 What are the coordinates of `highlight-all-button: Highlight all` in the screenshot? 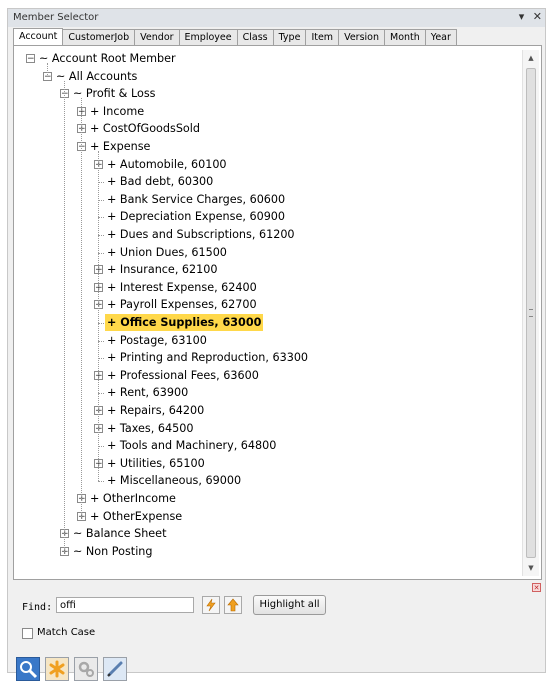 It's located at (289, 605).